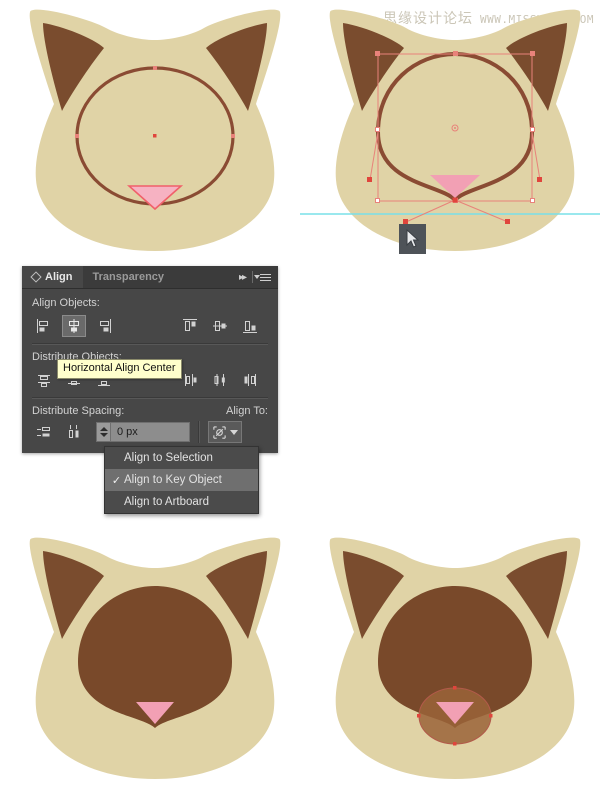 This screenshot has height=807, width=600. I want to click on vertical-align-top-icon, so click(190, 325).